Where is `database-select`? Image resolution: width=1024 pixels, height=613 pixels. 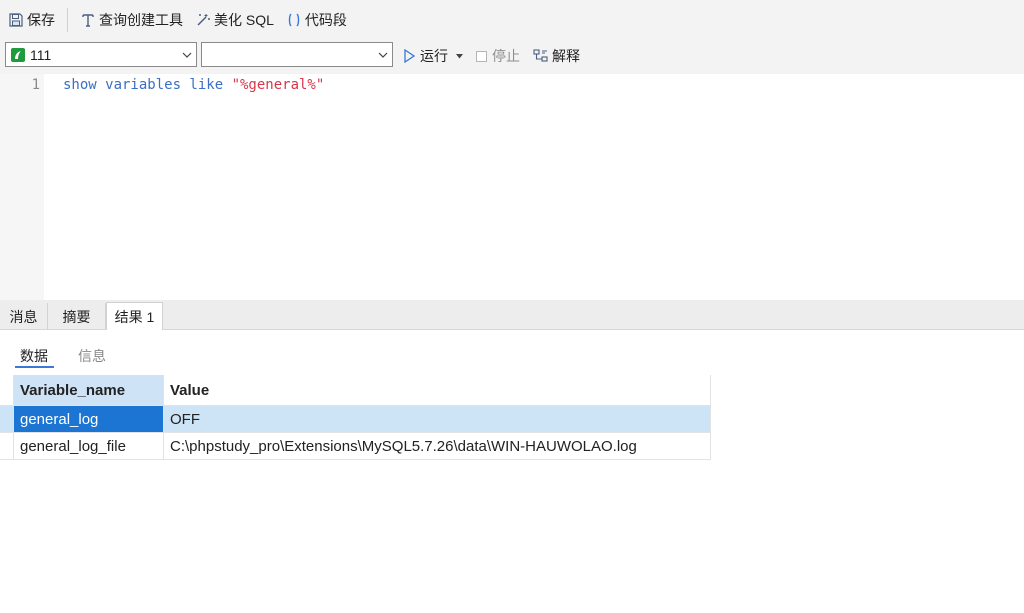
database-select is located at coordinates (297, 54).